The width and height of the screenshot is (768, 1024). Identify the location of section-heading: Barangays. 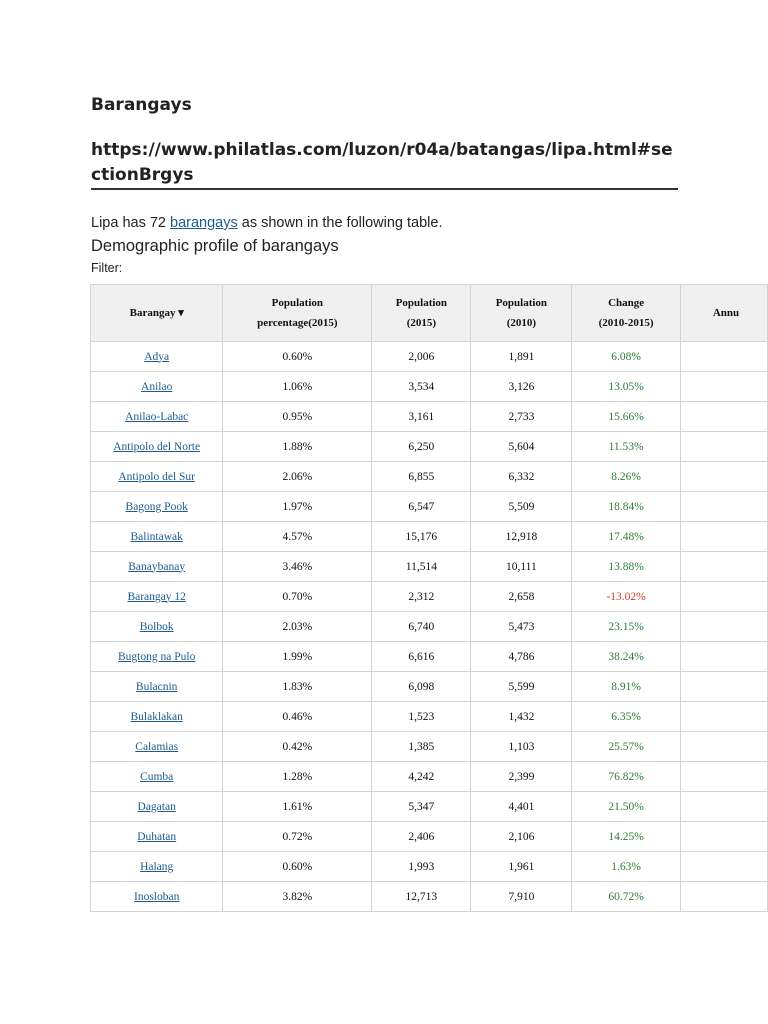
(141, 105).